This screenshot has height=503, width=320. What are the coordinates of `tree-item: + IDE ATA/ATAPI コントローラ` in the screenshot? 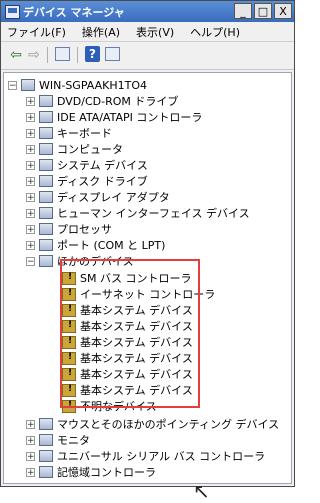 It's located at (114, 117).